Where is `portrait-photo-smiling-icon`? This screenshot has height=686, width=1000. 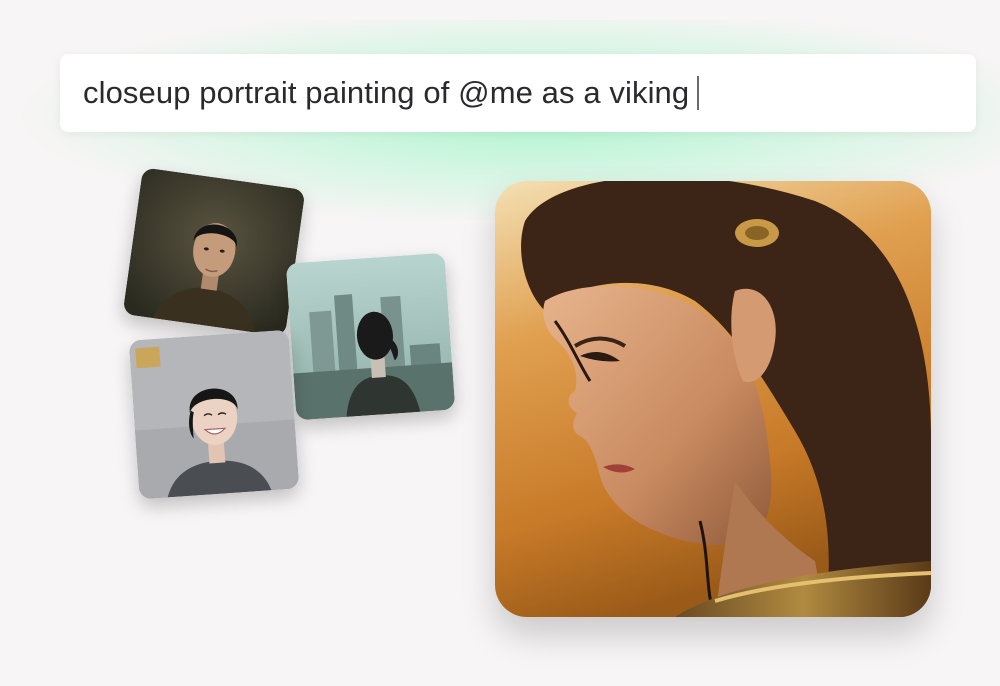 portrait-photo-smiling-icon is located at coordinates (214, 414).